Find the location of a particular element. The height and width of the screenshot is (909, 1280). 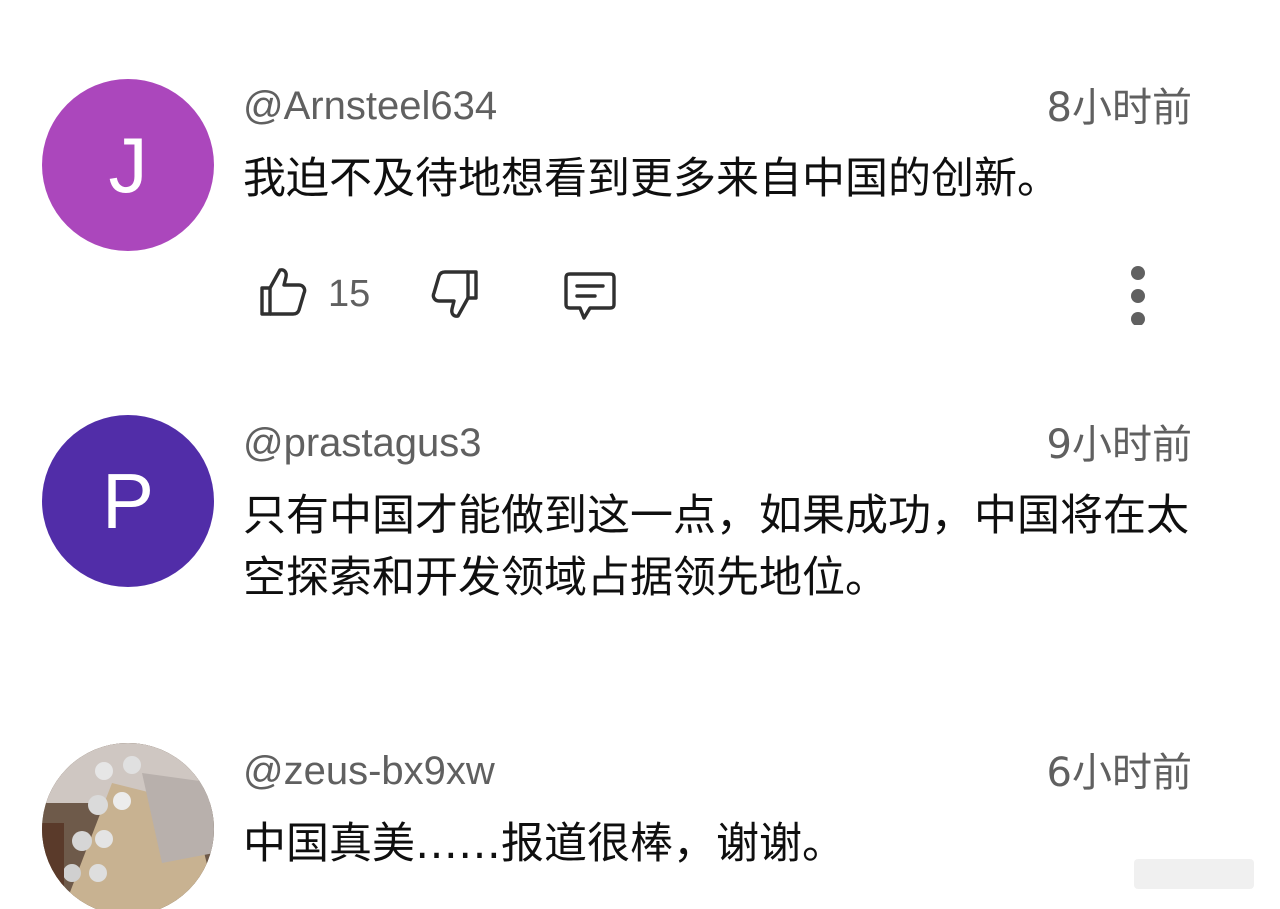

watermark is located at coordinates (1179, 871).